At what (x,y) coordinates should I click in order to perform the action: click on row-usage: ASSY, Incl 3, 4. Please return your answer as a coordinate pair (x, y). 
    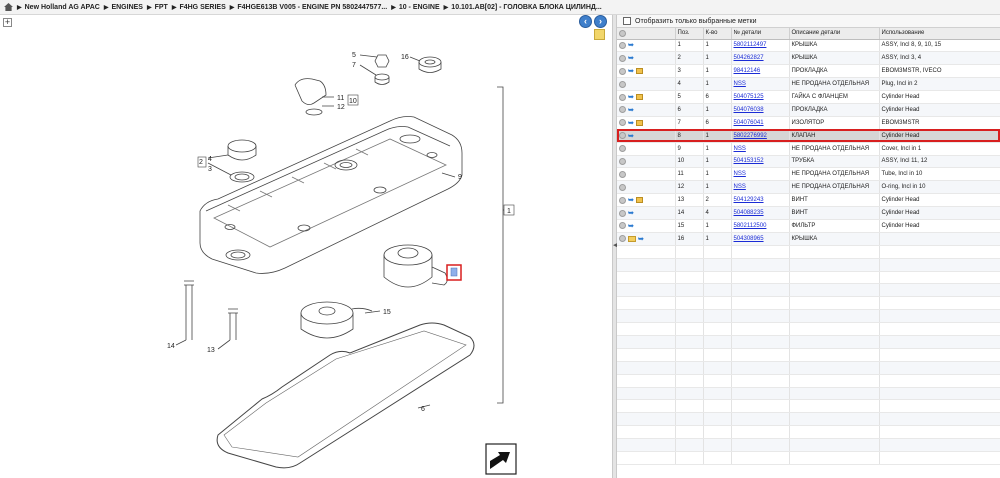
    Looking at the image, I should click on (939, 58).